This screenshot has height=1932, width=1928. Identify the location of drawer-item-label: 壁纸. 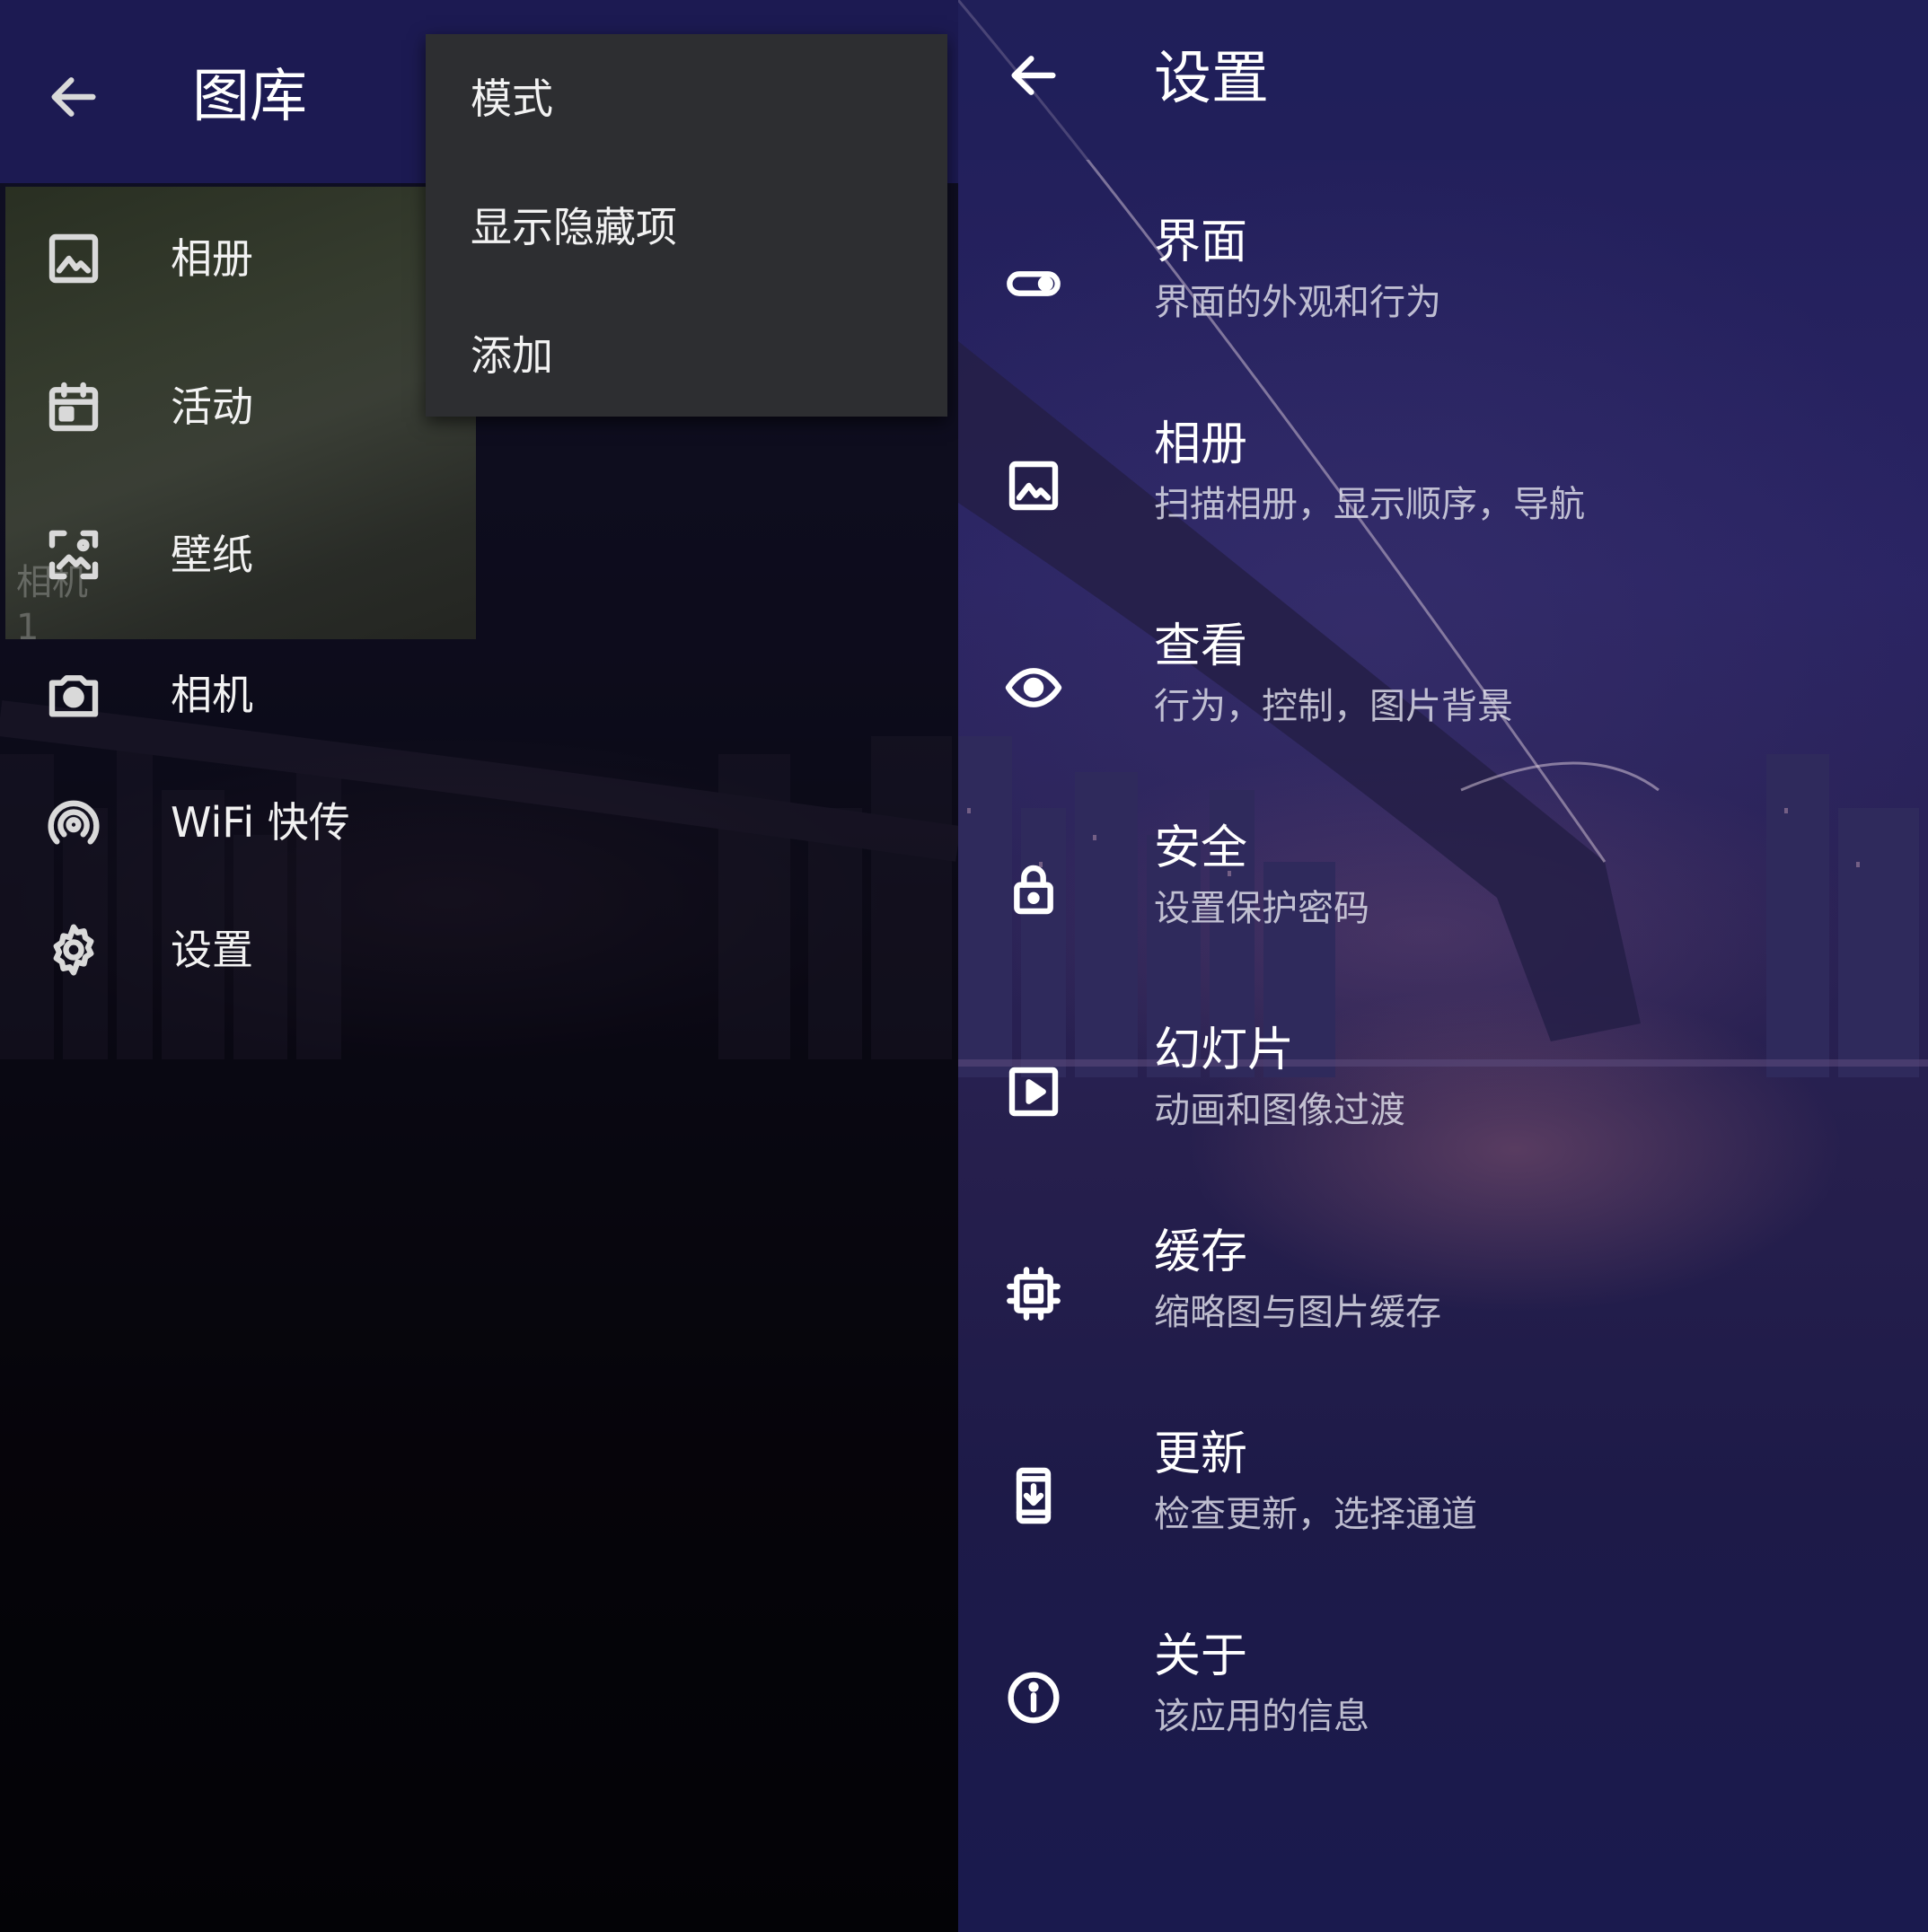
(212, 555).